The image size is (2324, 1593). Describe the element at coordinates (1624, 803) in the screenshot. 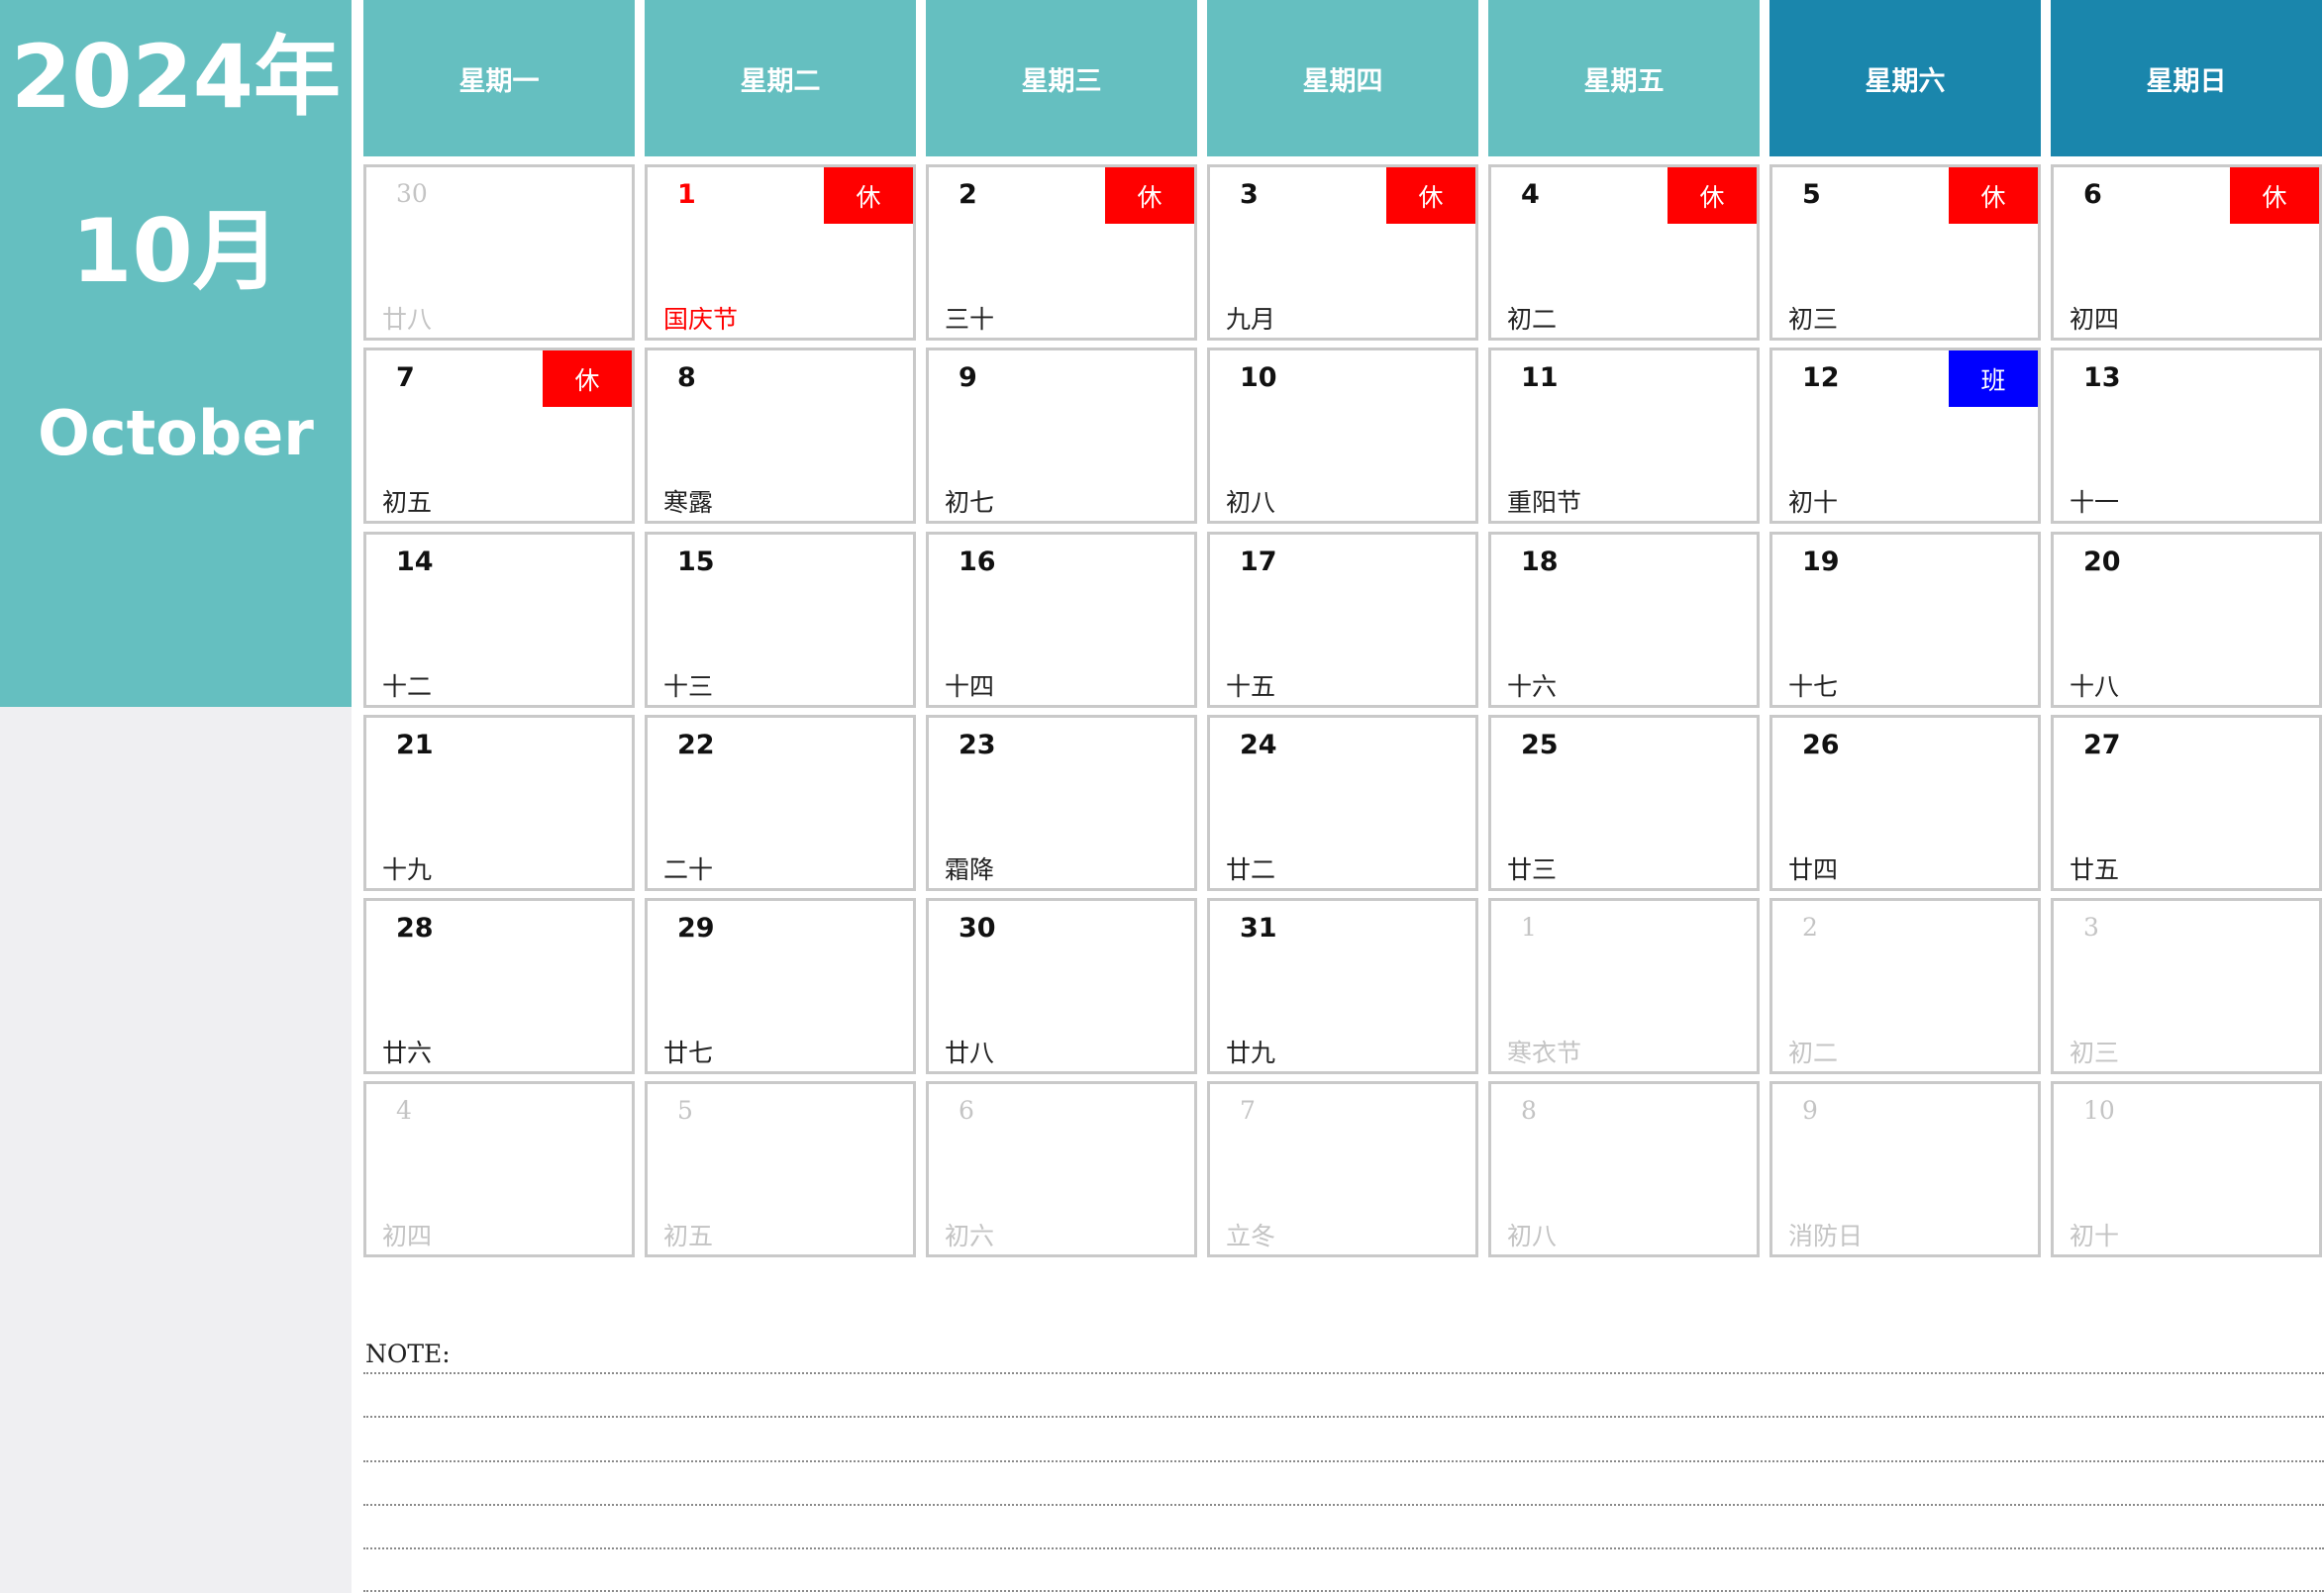

I see `day-cell: 25 廿三` at that location.